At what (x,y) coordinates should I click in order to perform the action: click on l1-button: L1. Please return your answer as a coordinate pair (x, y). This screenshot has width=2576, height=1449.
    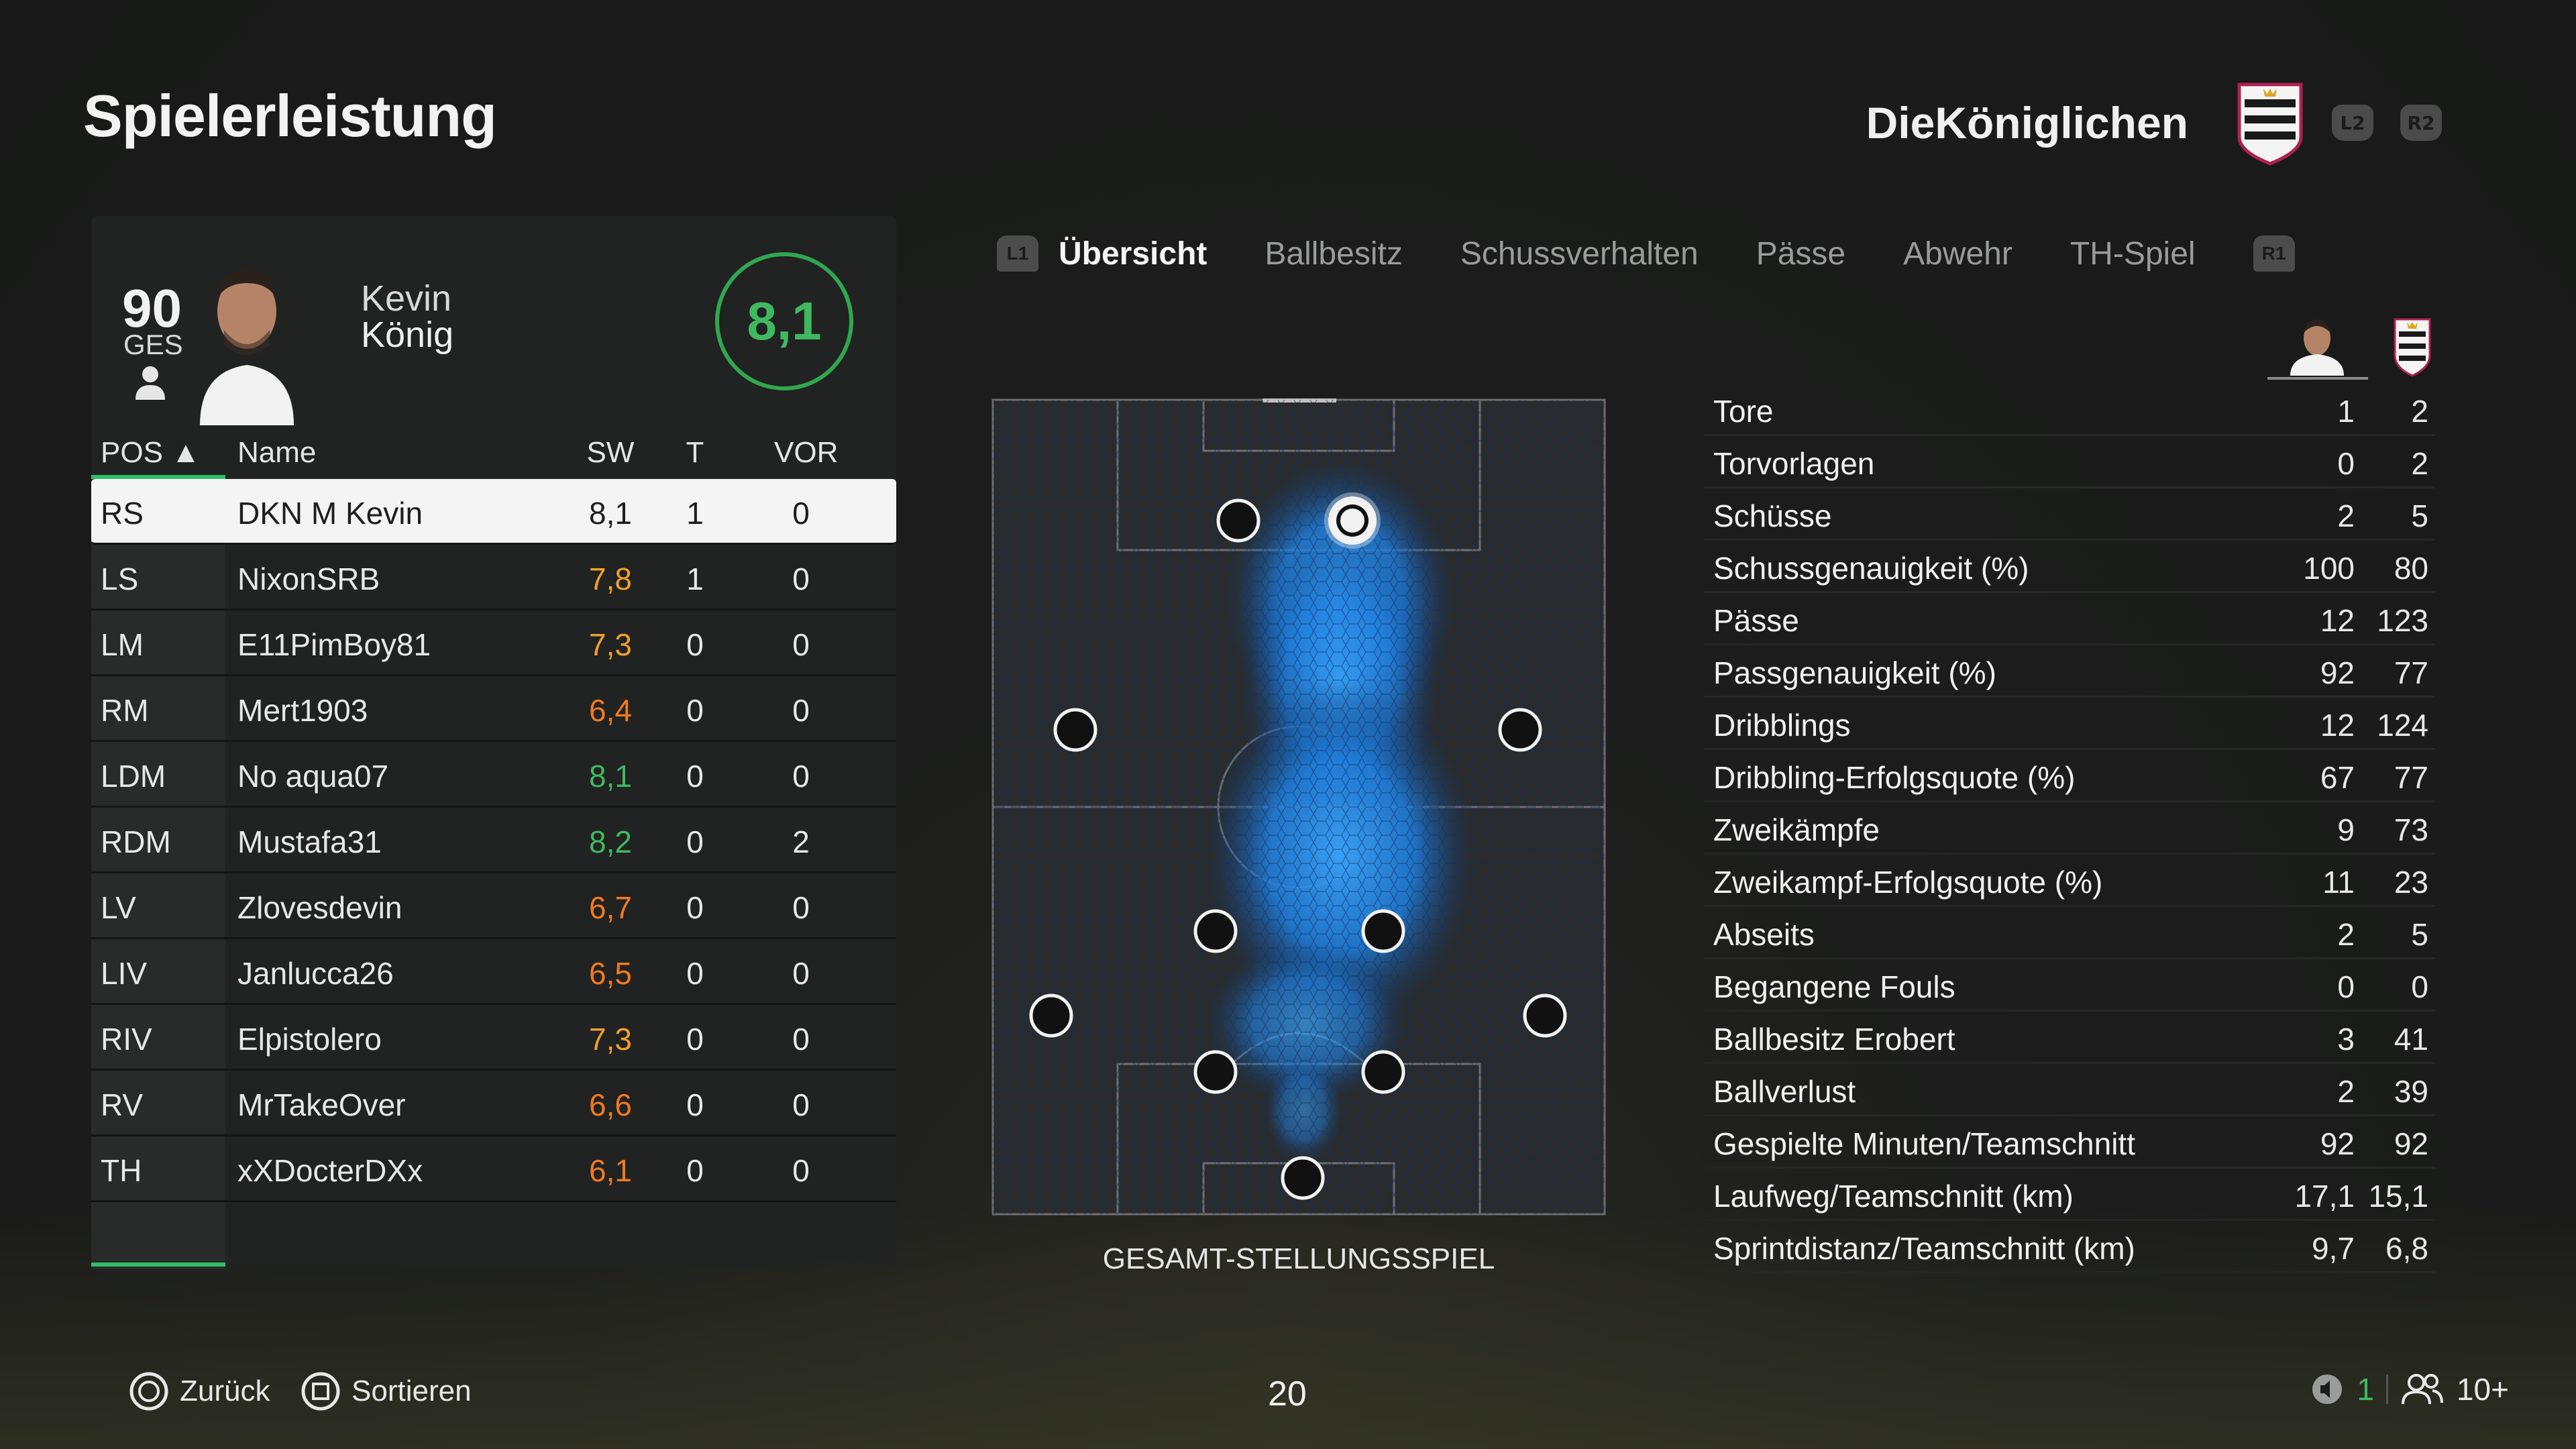
    Looking at the image, I should click on (1017, 253).